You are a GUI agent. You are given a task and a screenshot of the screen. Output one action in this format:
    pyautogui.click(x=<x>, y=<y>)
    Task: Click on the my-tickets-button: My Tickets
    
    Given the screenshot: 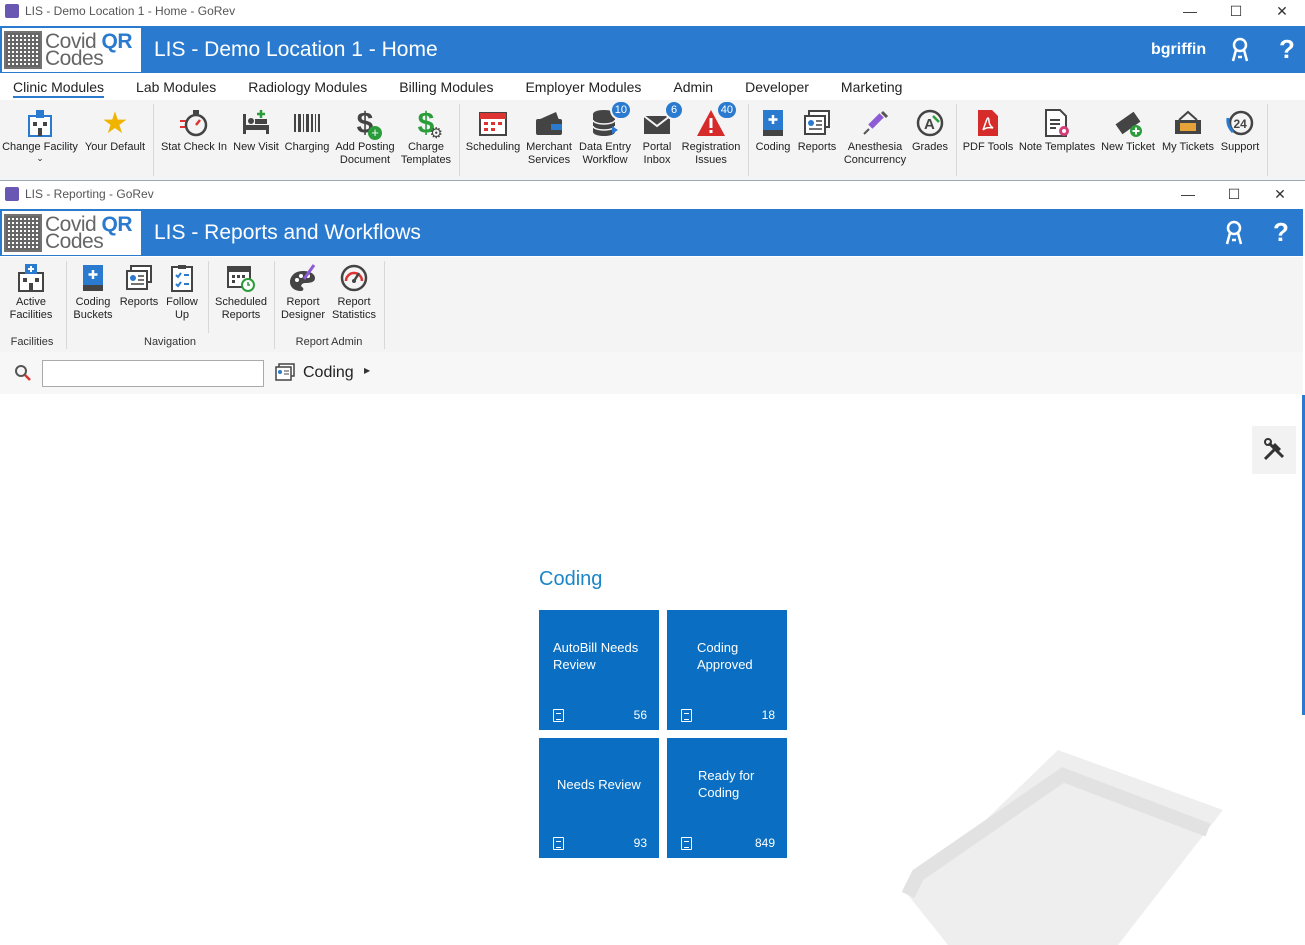 What is the action you would take?
    pyautogui.click(x=1188, y=131)
    